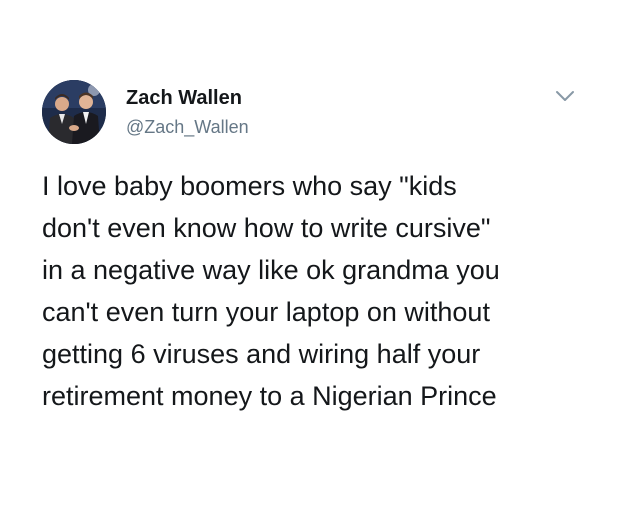  Describe the element at coordinates (187, 127) in the screenshot. I see `author-handle: @Zach_Wallen` at that location.